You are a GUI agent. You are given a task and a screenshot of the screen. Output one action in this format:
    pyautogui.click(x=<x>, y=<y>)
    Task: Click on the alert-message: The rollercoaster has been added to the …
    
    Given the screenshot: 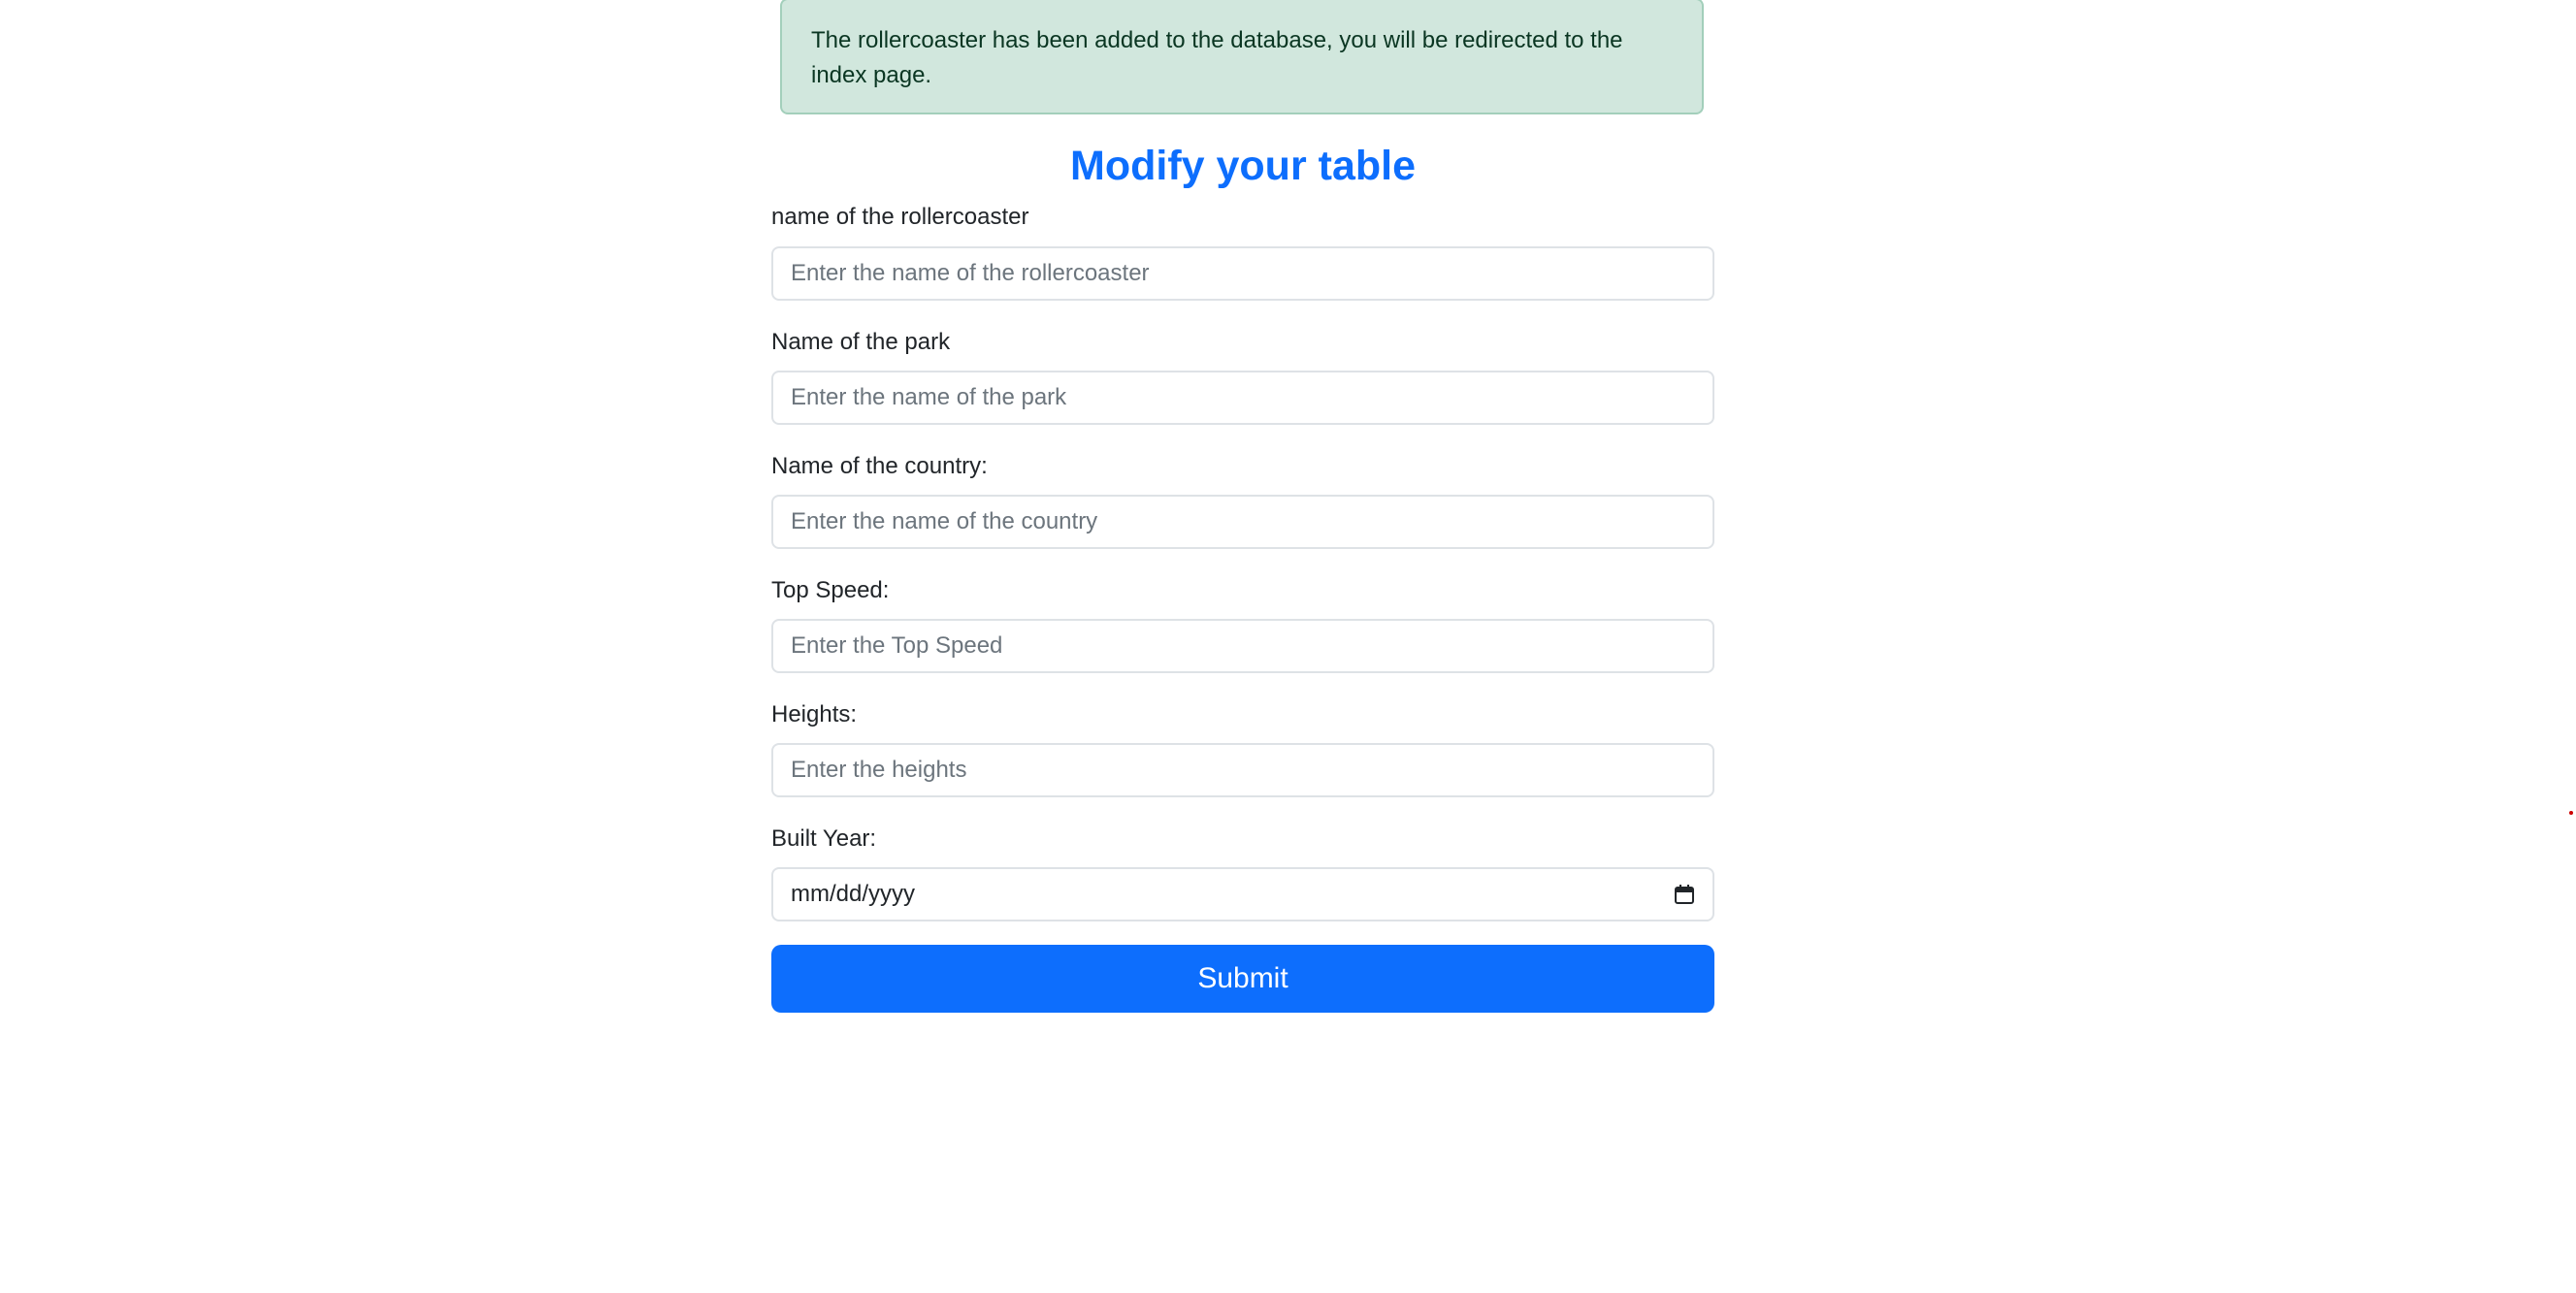 What is the action you would take?
    pyautogui.click(x=1217, y=57)
    